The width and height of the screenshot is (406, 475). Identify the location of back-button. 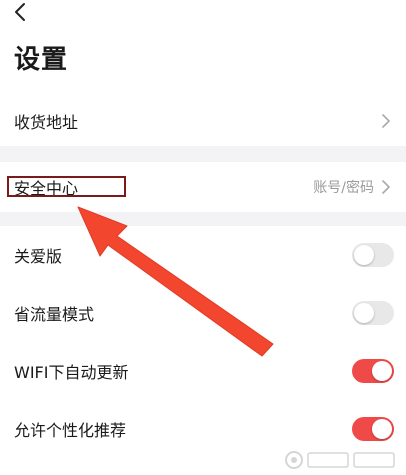
(20, 12).